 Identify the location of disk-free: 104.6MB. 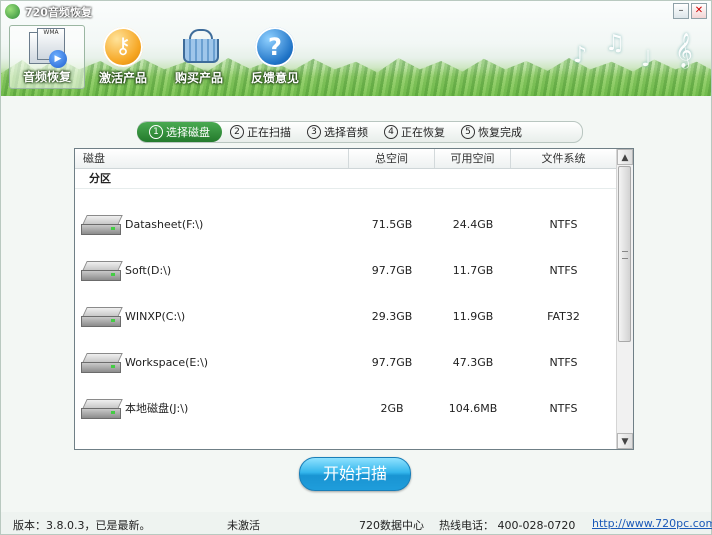
(473, 408).